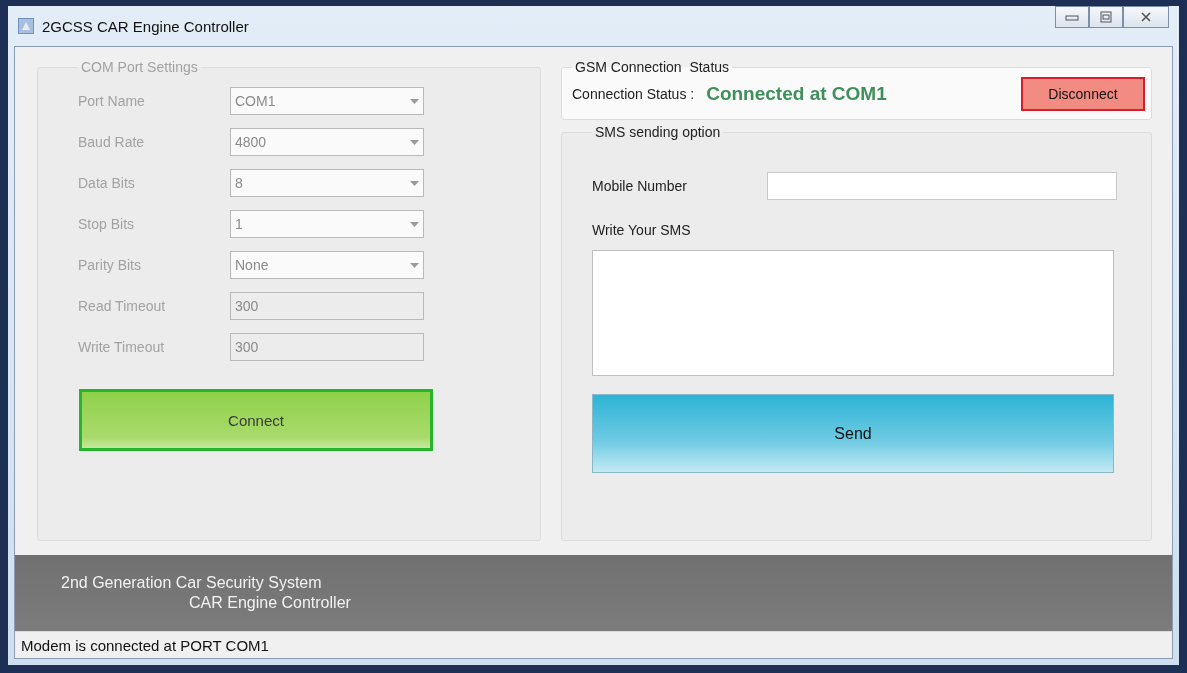  I want to click on close-button, so click(1146, 17).